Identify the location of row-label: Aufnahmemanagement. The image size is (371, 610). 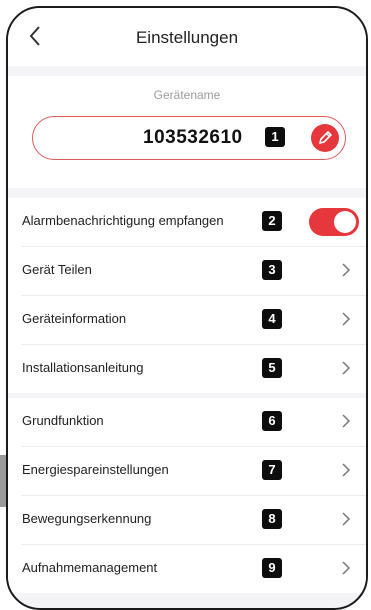
(90, 567).